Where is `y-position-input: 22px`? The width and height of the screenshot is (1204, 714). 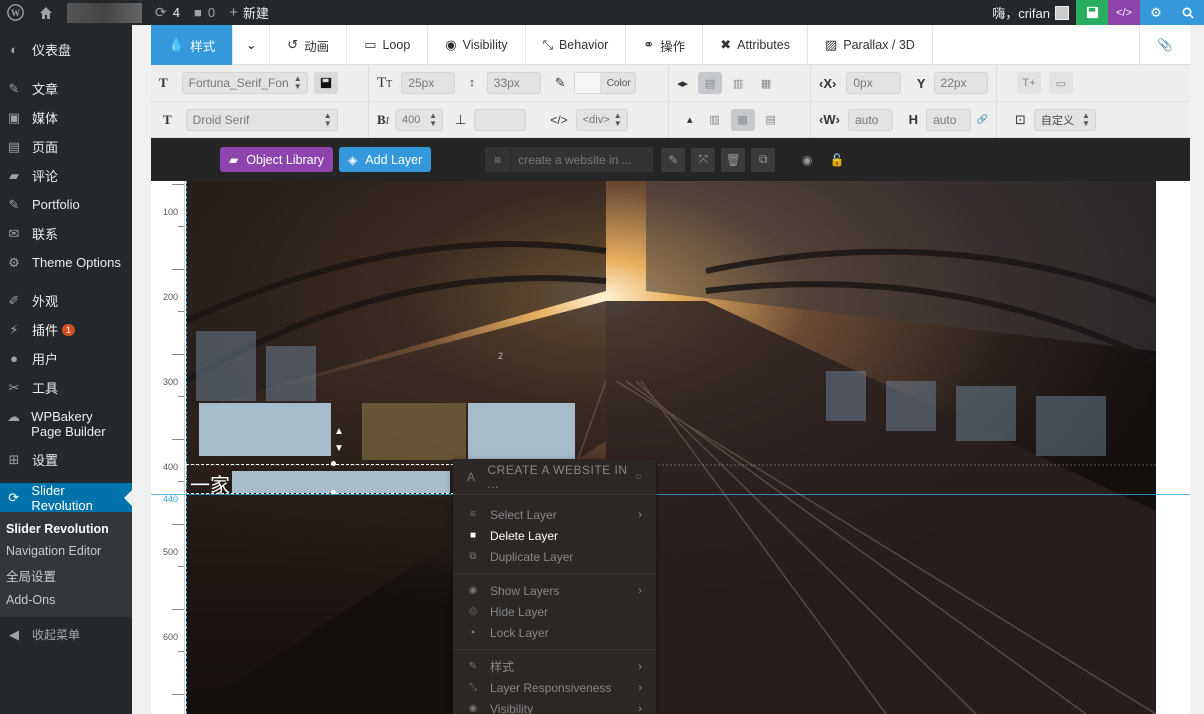
y-position-input: 22px is located at coordinates (960, 83).